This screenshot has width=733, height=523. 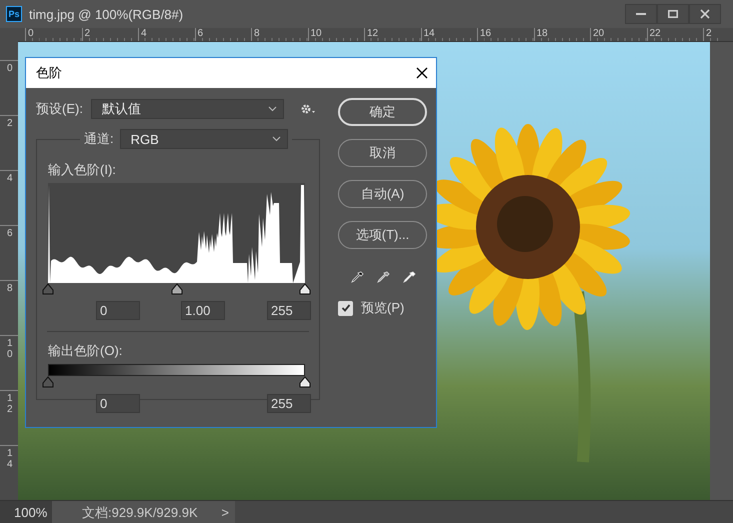 What do you see at coordinates (106, 14) in the screenshot?
I see `document-title: timg.jpg @ 100%(RGB/8#)` at bounding box center [106, 14].